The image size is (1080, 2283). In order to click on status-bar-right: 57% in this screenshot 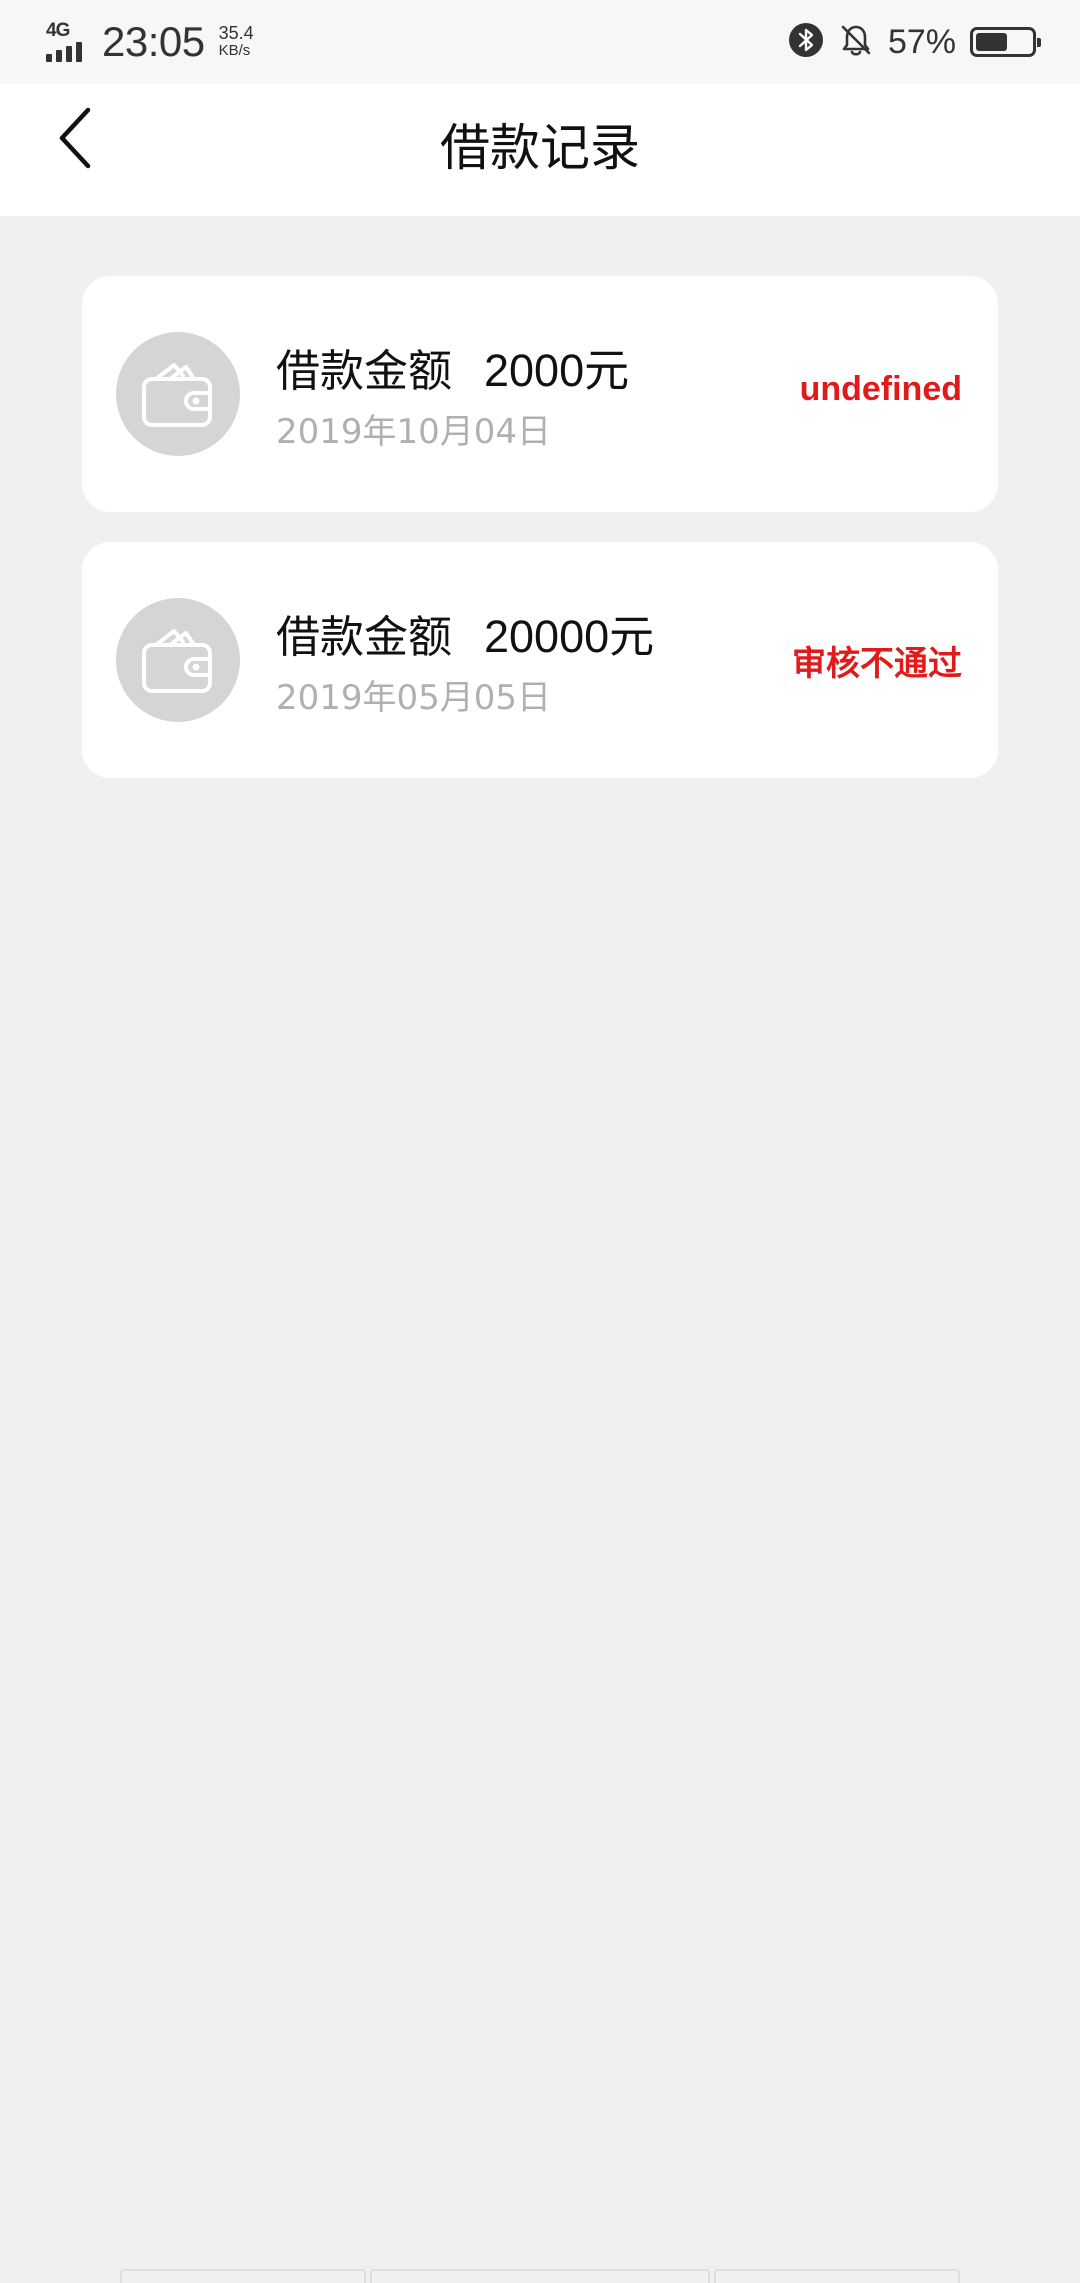, I will do `click(914, 42)`.